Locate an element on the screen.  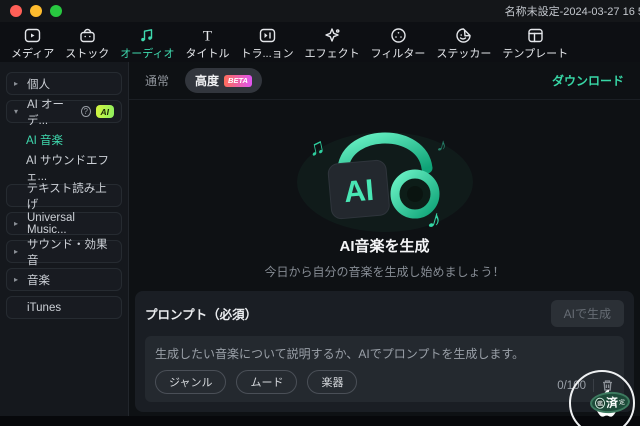
tab-stock: ストック is located at coordinates (87, 43).